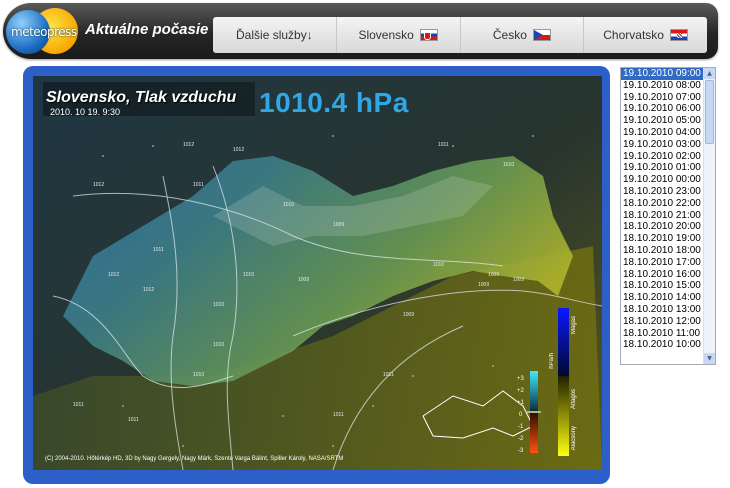  Describe the element at coordinates (662, 251) in the screenshot. I see `time-option: 18.10.2010 18:00` at that location.